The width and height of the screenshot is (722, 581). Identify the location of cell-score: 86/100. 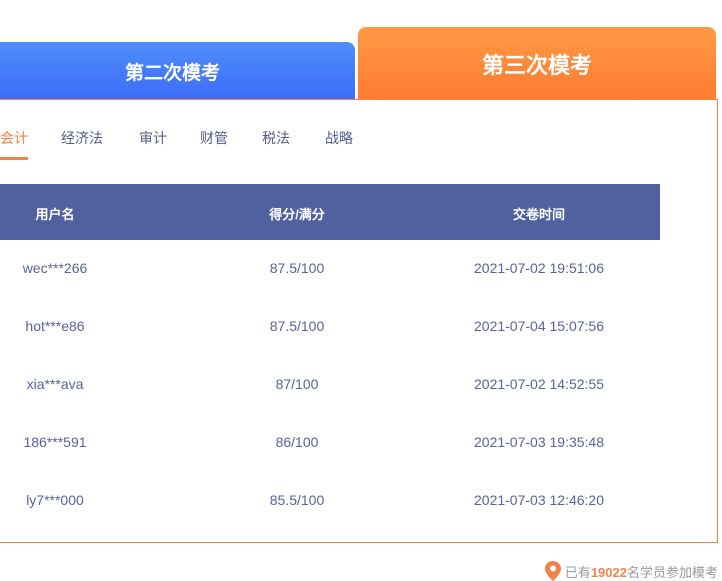
(297, 442).